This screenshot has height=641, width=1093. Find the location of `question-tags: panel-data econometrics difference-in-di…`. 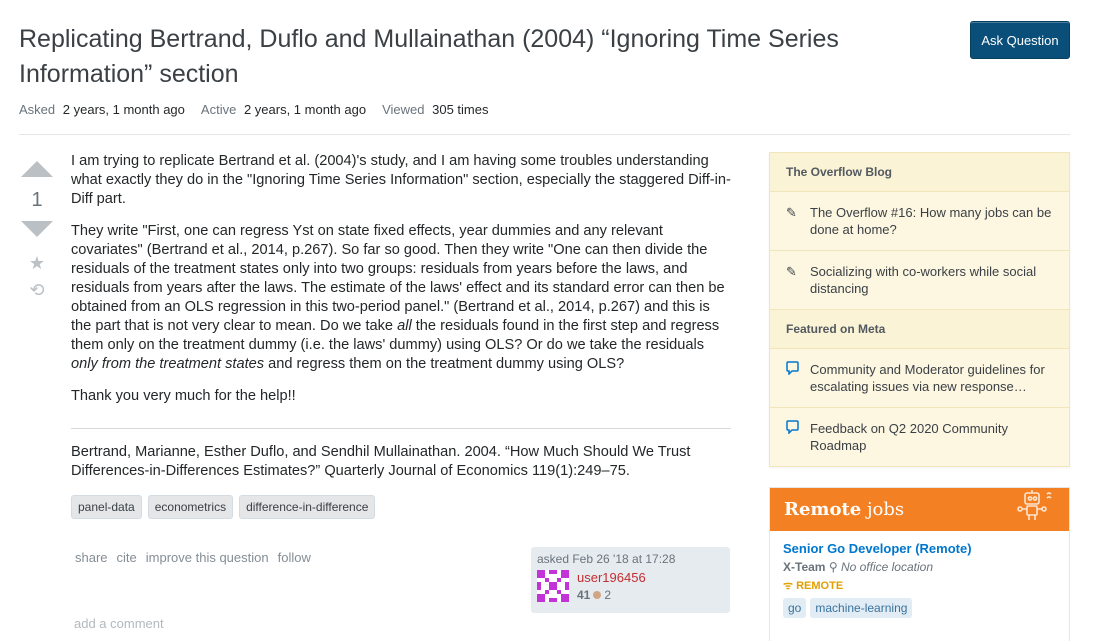

question-tags: panel-data econometrics difference-in-di… is located at coordinates (223, 507).